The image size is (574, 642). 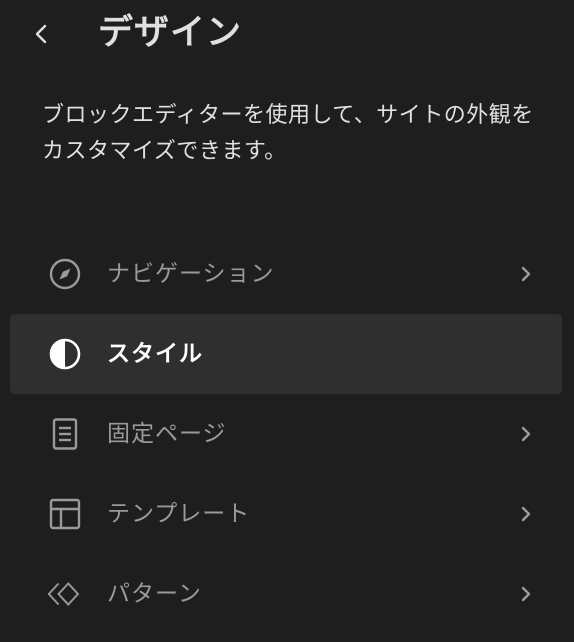 What do you see at coordinates (179, 514) in the screenshot?
I see `menu-item-label: テンプレート` at bounding box center [179, 514].